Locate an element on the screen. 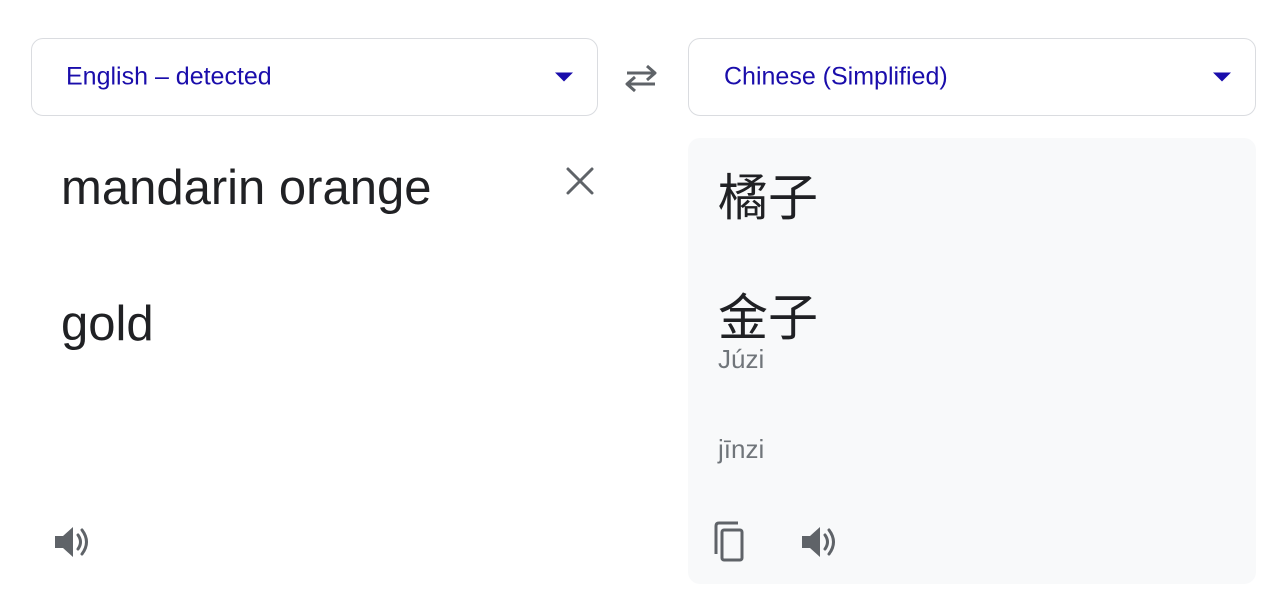 The width and height of the screenshot is (1280, 605). listen-translation-button is located at coordinates (820, 542).